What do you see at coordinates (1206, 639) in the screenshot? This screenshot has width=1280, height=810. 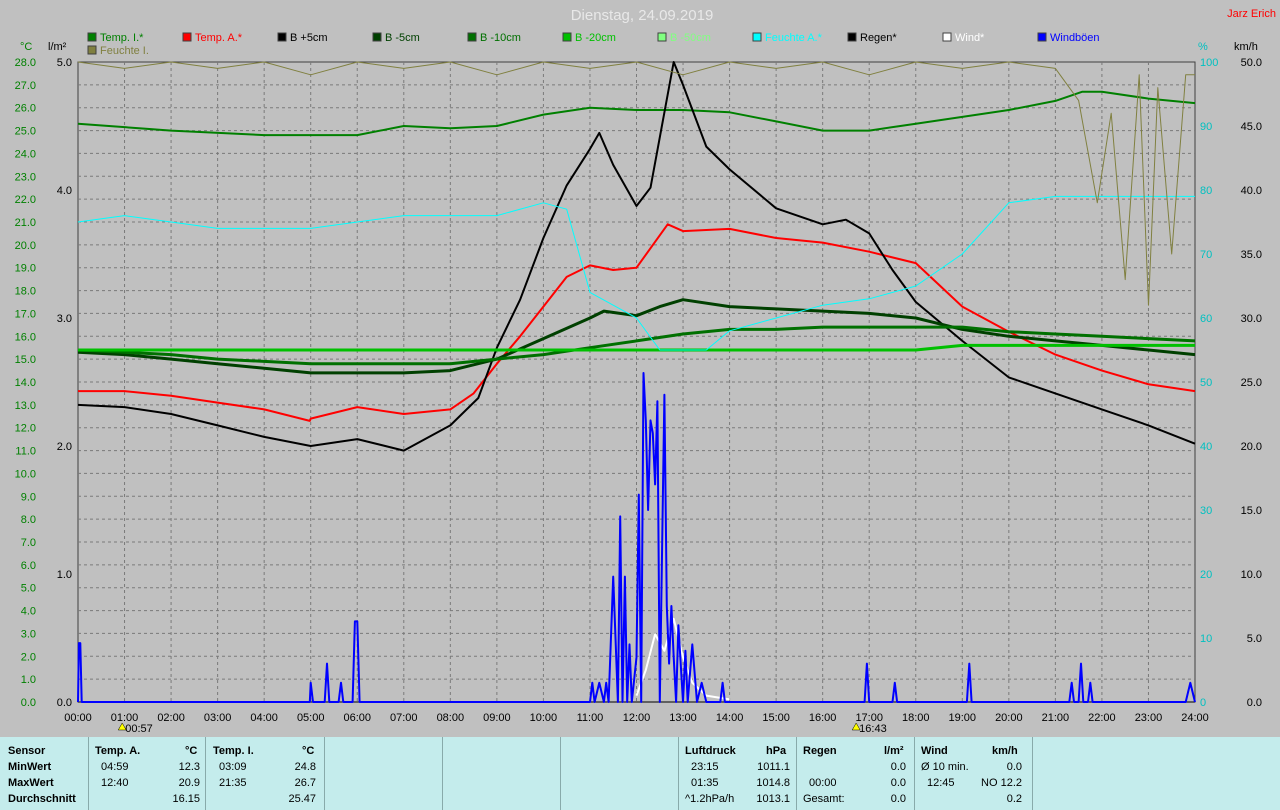 I see `humidity-axis-tick: 10` at bounding box center [1206, 639].